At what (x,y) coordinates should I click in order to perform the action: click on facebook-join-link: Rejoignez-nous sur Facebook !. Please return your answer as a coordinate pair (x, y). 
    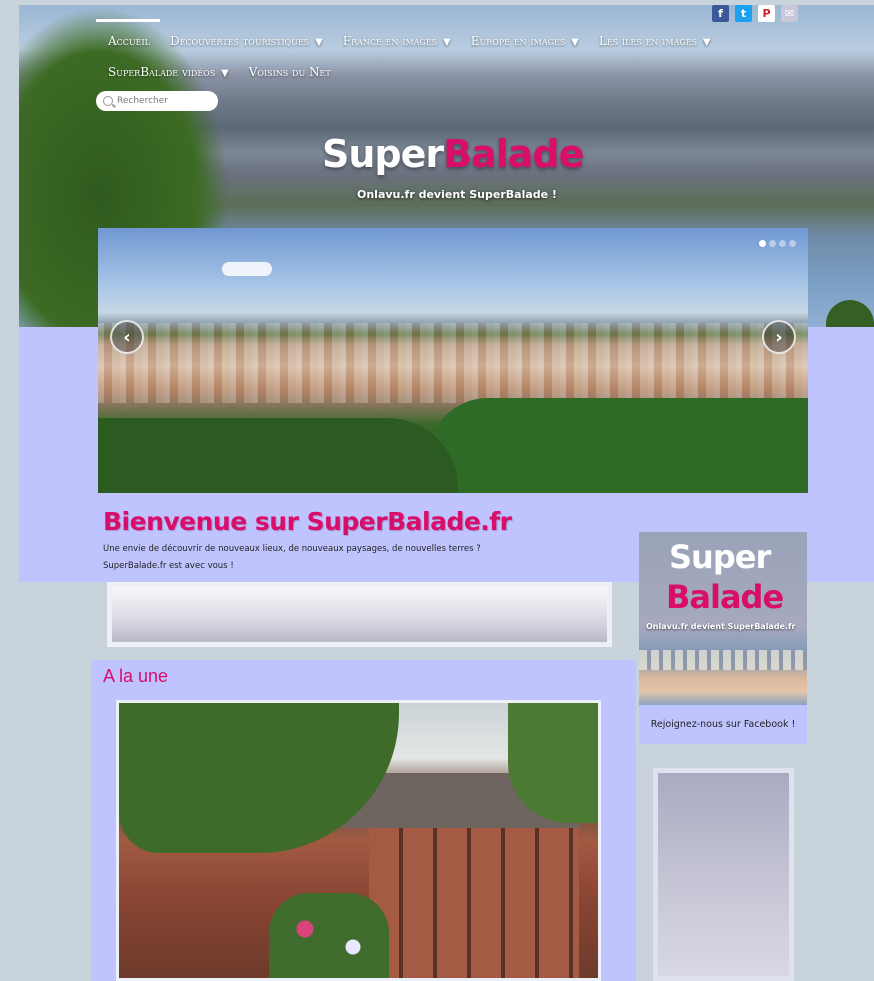
    Looking at the image, I should click on (723, 724).